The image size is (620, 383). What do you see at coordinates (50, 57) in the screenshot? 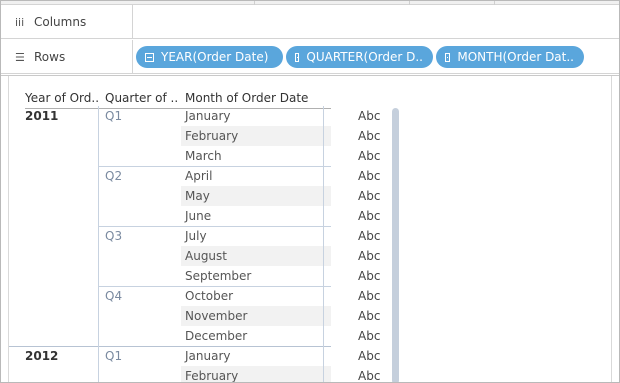
I see `rows-label: Rows` at bounding box center [50, 57].